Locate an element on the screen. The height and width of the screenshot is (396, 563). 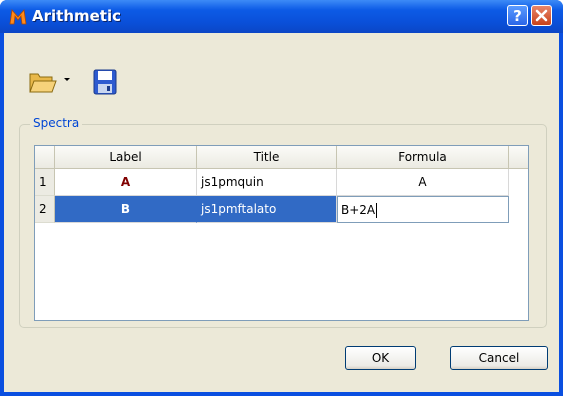
help-button: ? is located at coordinates (517, 15).